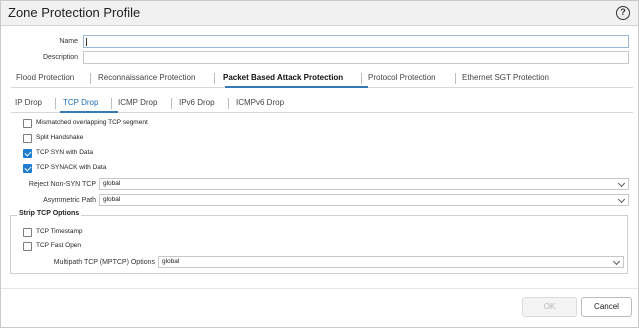  Describe the element at coordinates (319, 288) in the screenshot. I see `footer-divider` at that location.